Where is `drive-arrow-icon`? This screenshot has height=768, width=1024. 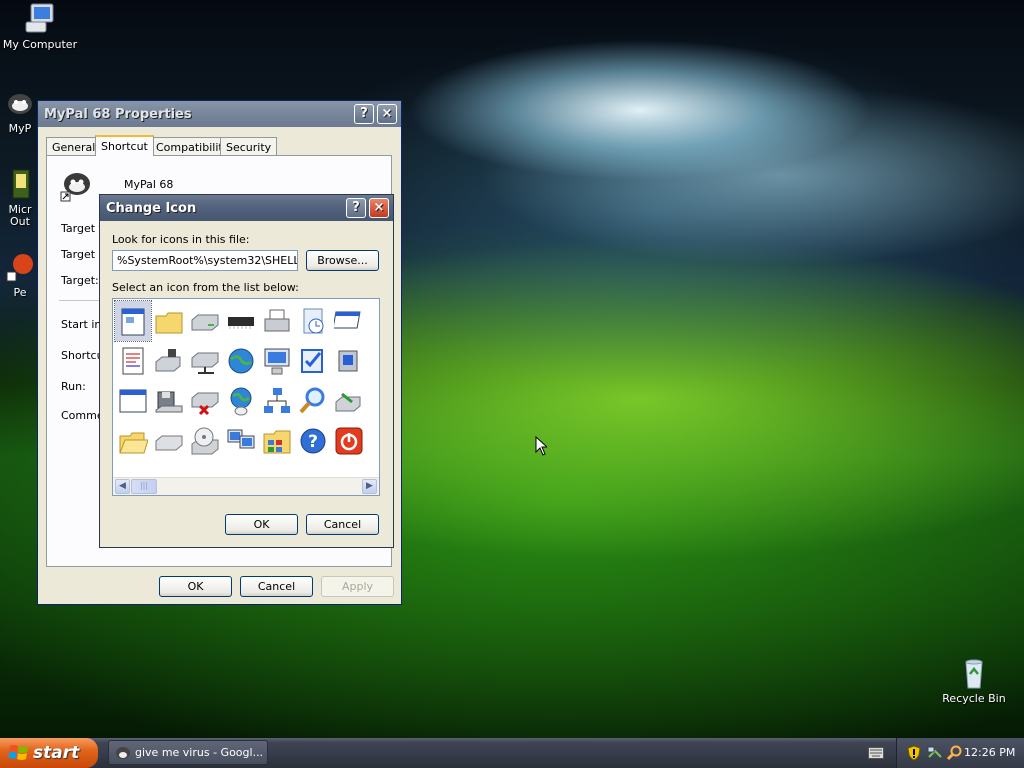
drive-arrow-icon is located at coordinates (348, 402).